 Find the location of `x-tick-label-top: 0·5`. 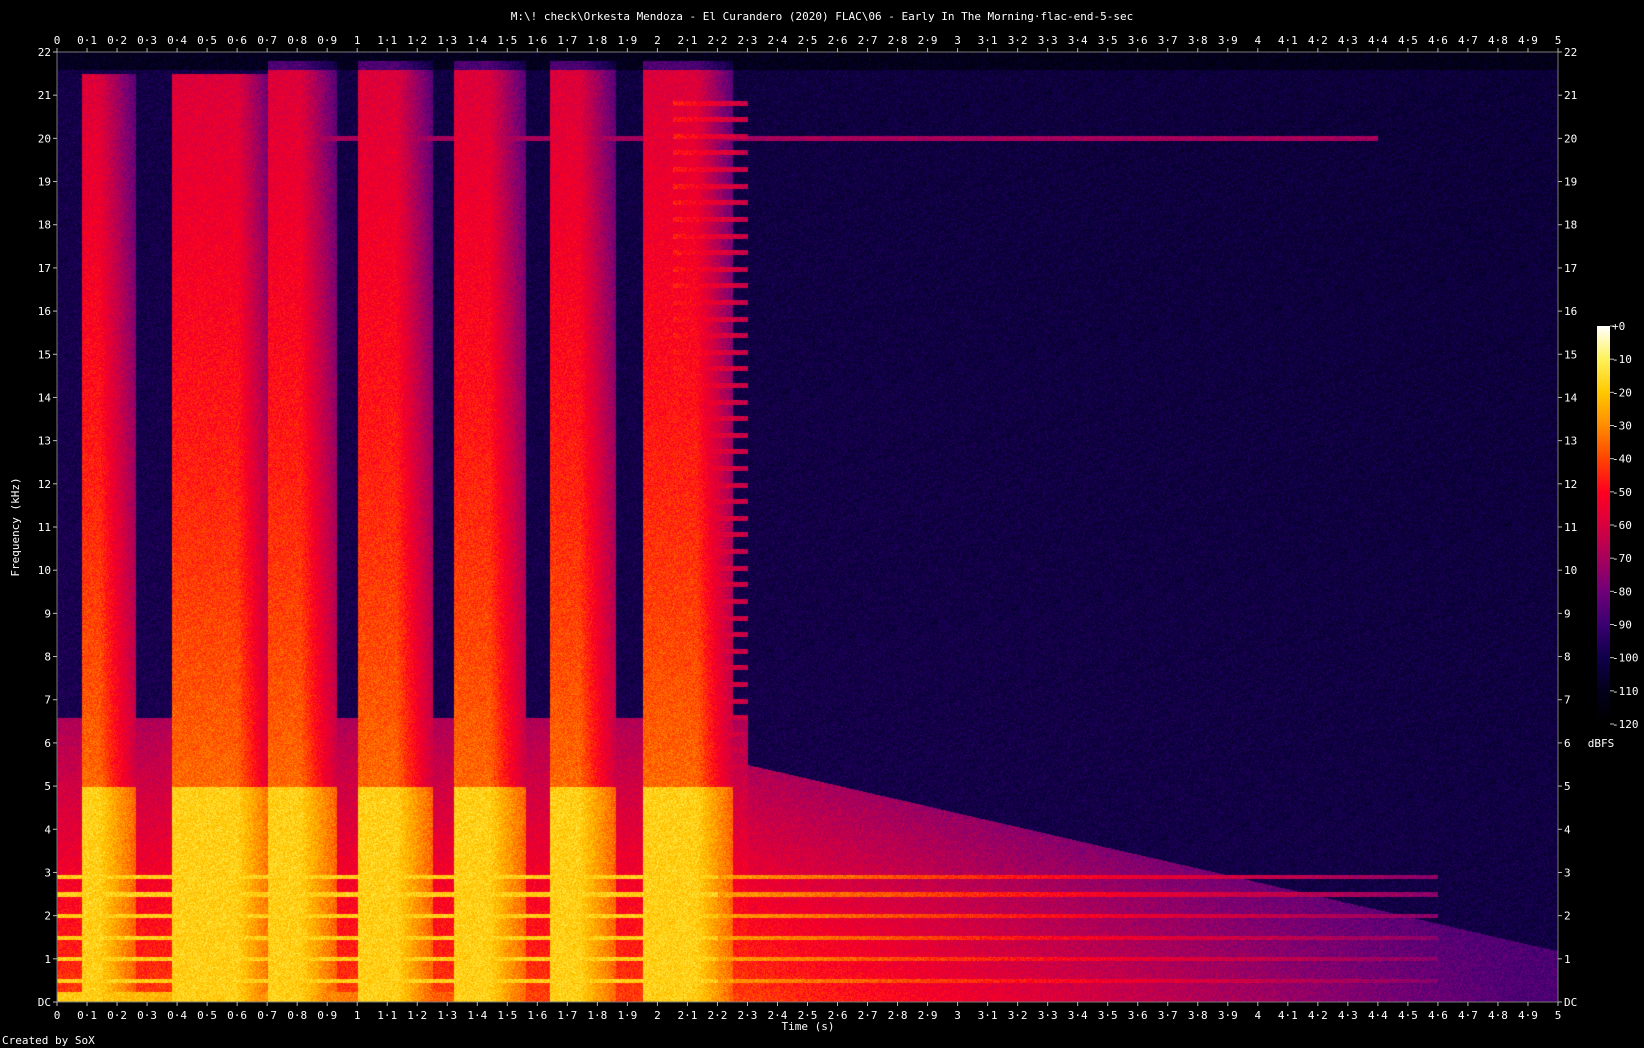

x-tick-label-top: 0·5 is located at coordinates (207, 40).